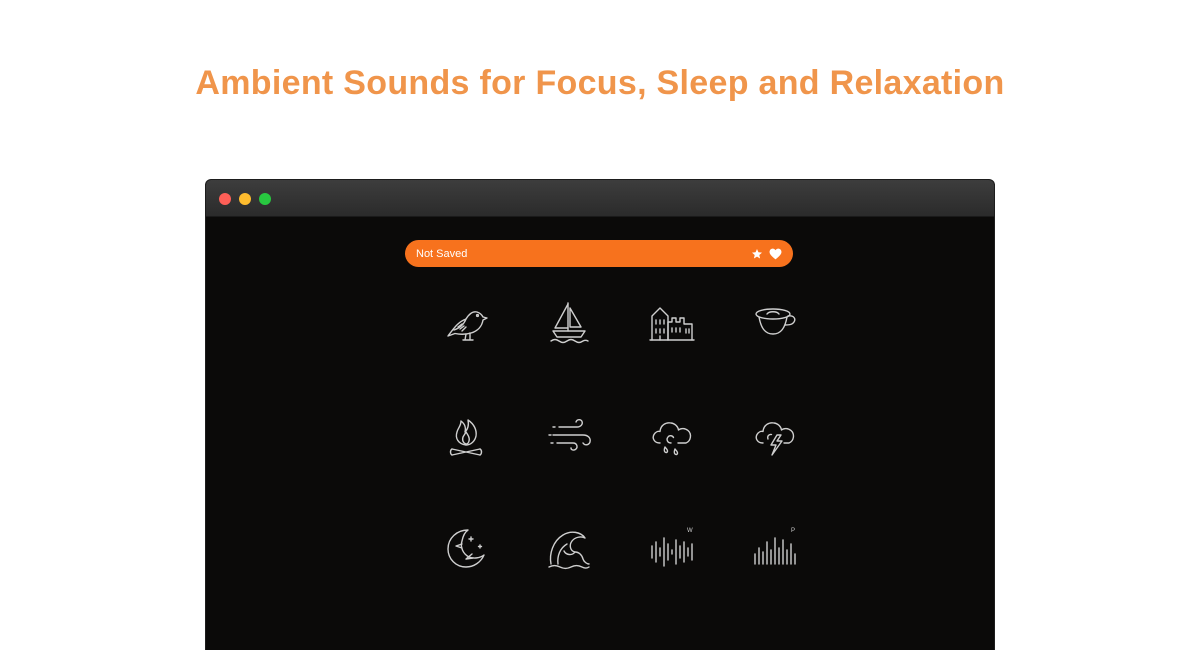 The height and width of the screenshot is (650, 1200). I want to click on thunderstorm-icon, so click(774, 439).